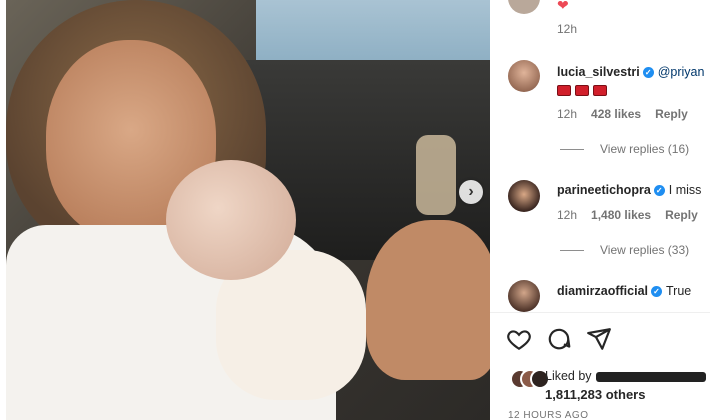  Describe the element at coordinates (595, 394) in the screenshot. I see `likes-count: 1,811,283 others` at that location.